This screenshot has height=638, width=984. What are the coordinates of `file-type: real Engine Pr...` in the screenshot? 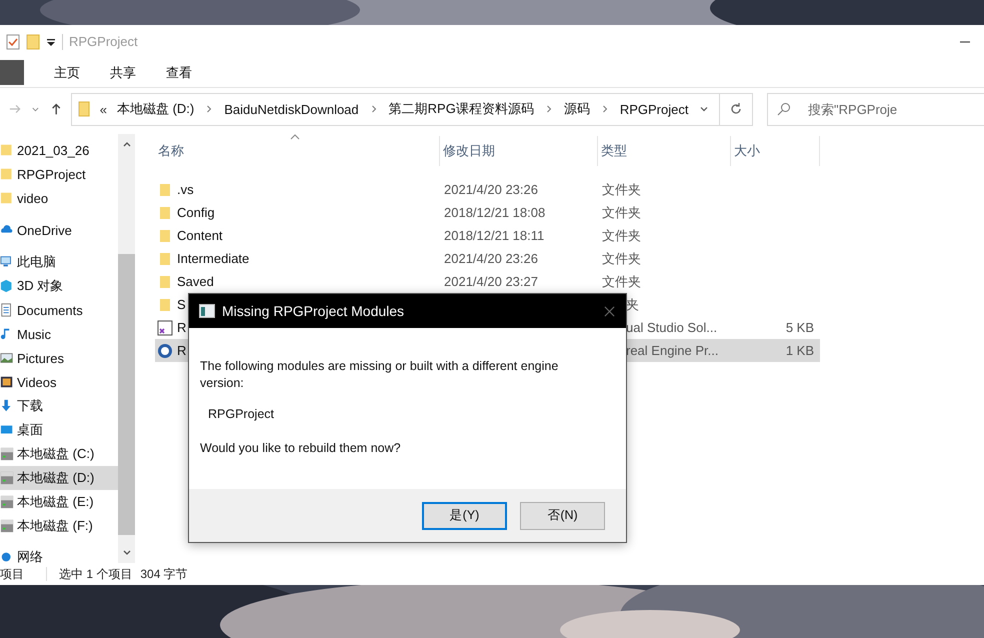 It's located at (672, 350).